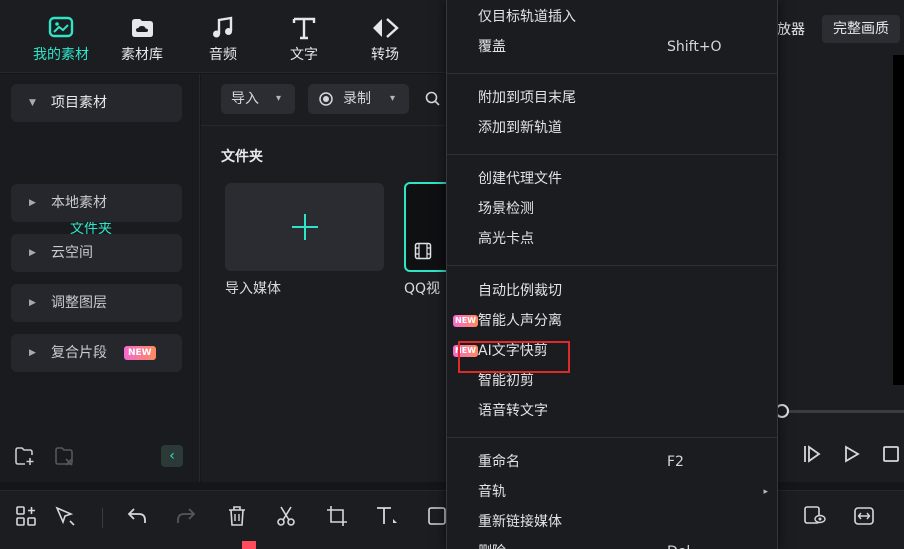 Image resolution: width=904 pixels, height=549 pixels. I want to click on menu-item-create-proxy: 创建代理文件, so click(623, 179).